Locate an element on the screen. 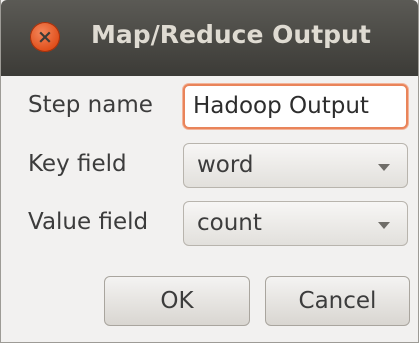 This screenshot has width=419, height=343. key-field-dropdown: word is located at coordinates (295, 165).